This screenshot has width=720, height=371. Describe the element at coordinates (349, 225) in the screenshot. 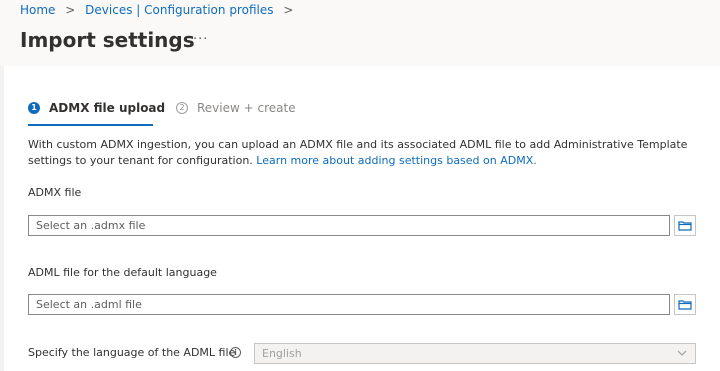

I see `admx-file-input: Select an .admx file` at that location.